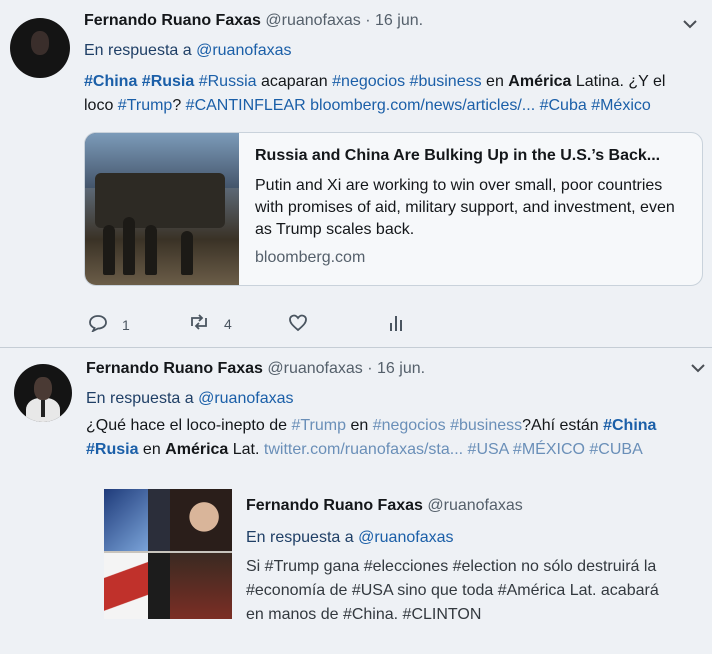 This screenshot has height=654, width=712. Describe the element at coordinates (162, 209) in the screenshot. I see `card-image` at that location.